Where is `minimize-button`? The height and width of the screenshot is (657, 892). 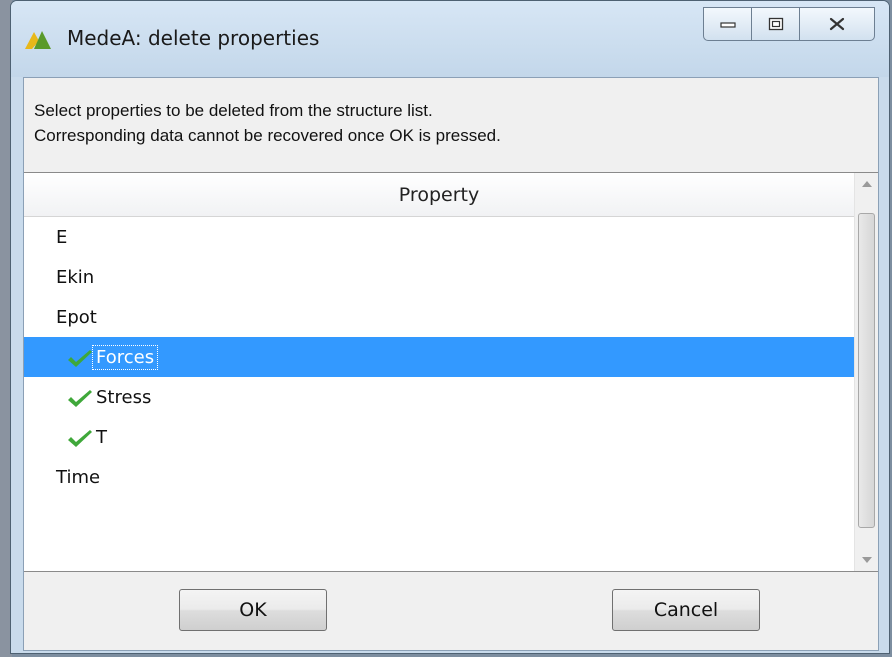 minimize-button is located at coordinates (727, 24).